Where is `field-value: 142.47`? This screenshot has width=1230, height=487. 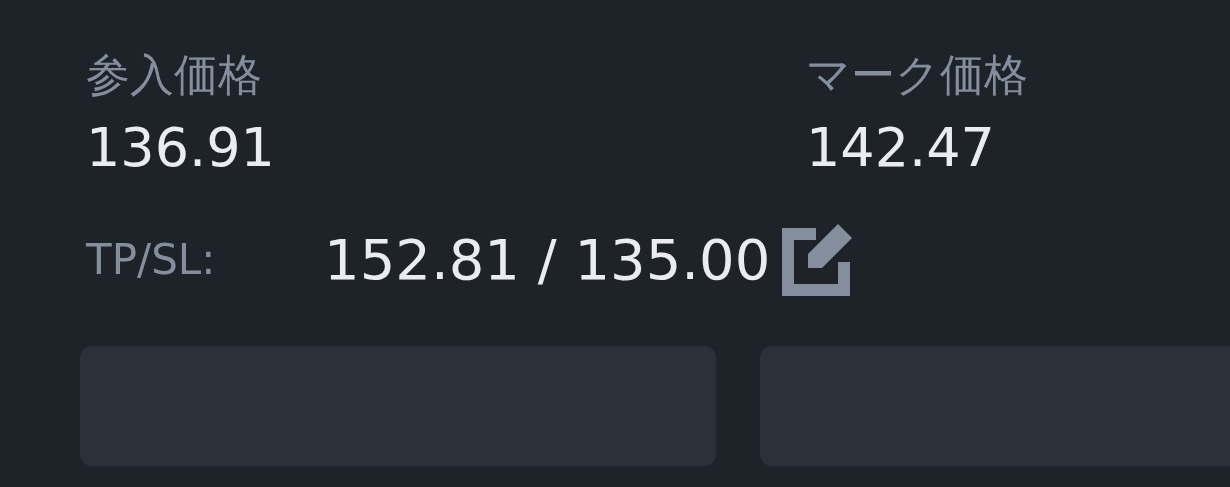 field-value: 142.47 is located at coordinates (901, 148).